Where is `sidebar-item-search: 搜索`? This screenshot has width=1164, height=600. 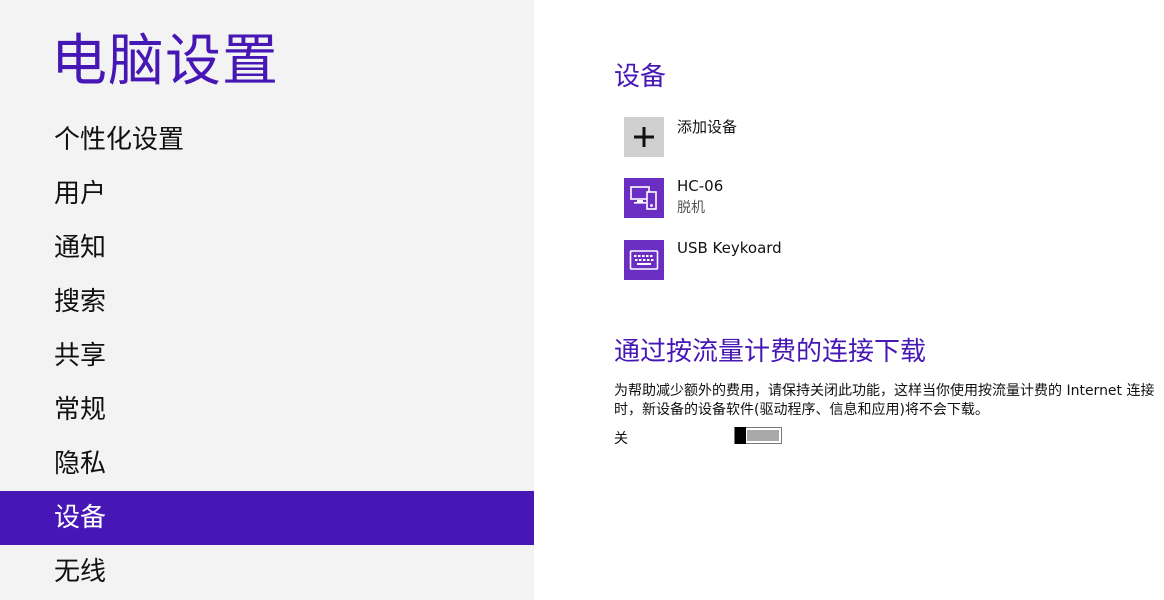 sidebar-item-search: 搜索 is located at coordinates (267, 302).